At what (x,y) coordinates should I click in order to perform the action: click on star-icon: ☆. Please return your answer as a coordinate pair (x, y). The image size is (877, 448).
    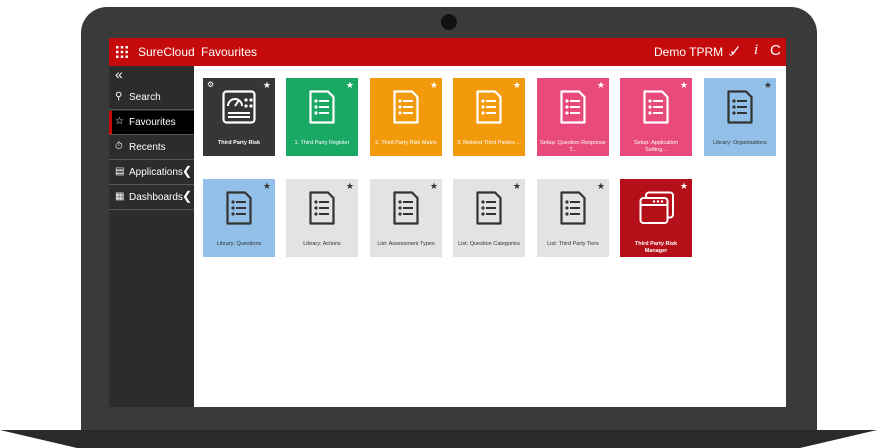
    Looking at the image, I should click on (119, 121).